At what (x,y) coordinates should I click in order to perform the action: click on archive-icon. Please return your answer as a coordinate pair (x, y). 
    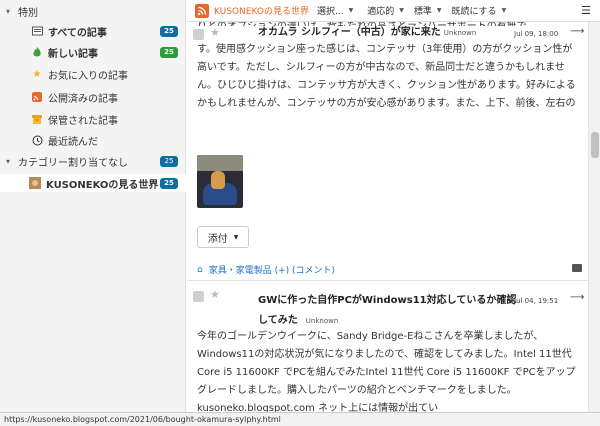
    Looking at the image, I should click on (37, 119).